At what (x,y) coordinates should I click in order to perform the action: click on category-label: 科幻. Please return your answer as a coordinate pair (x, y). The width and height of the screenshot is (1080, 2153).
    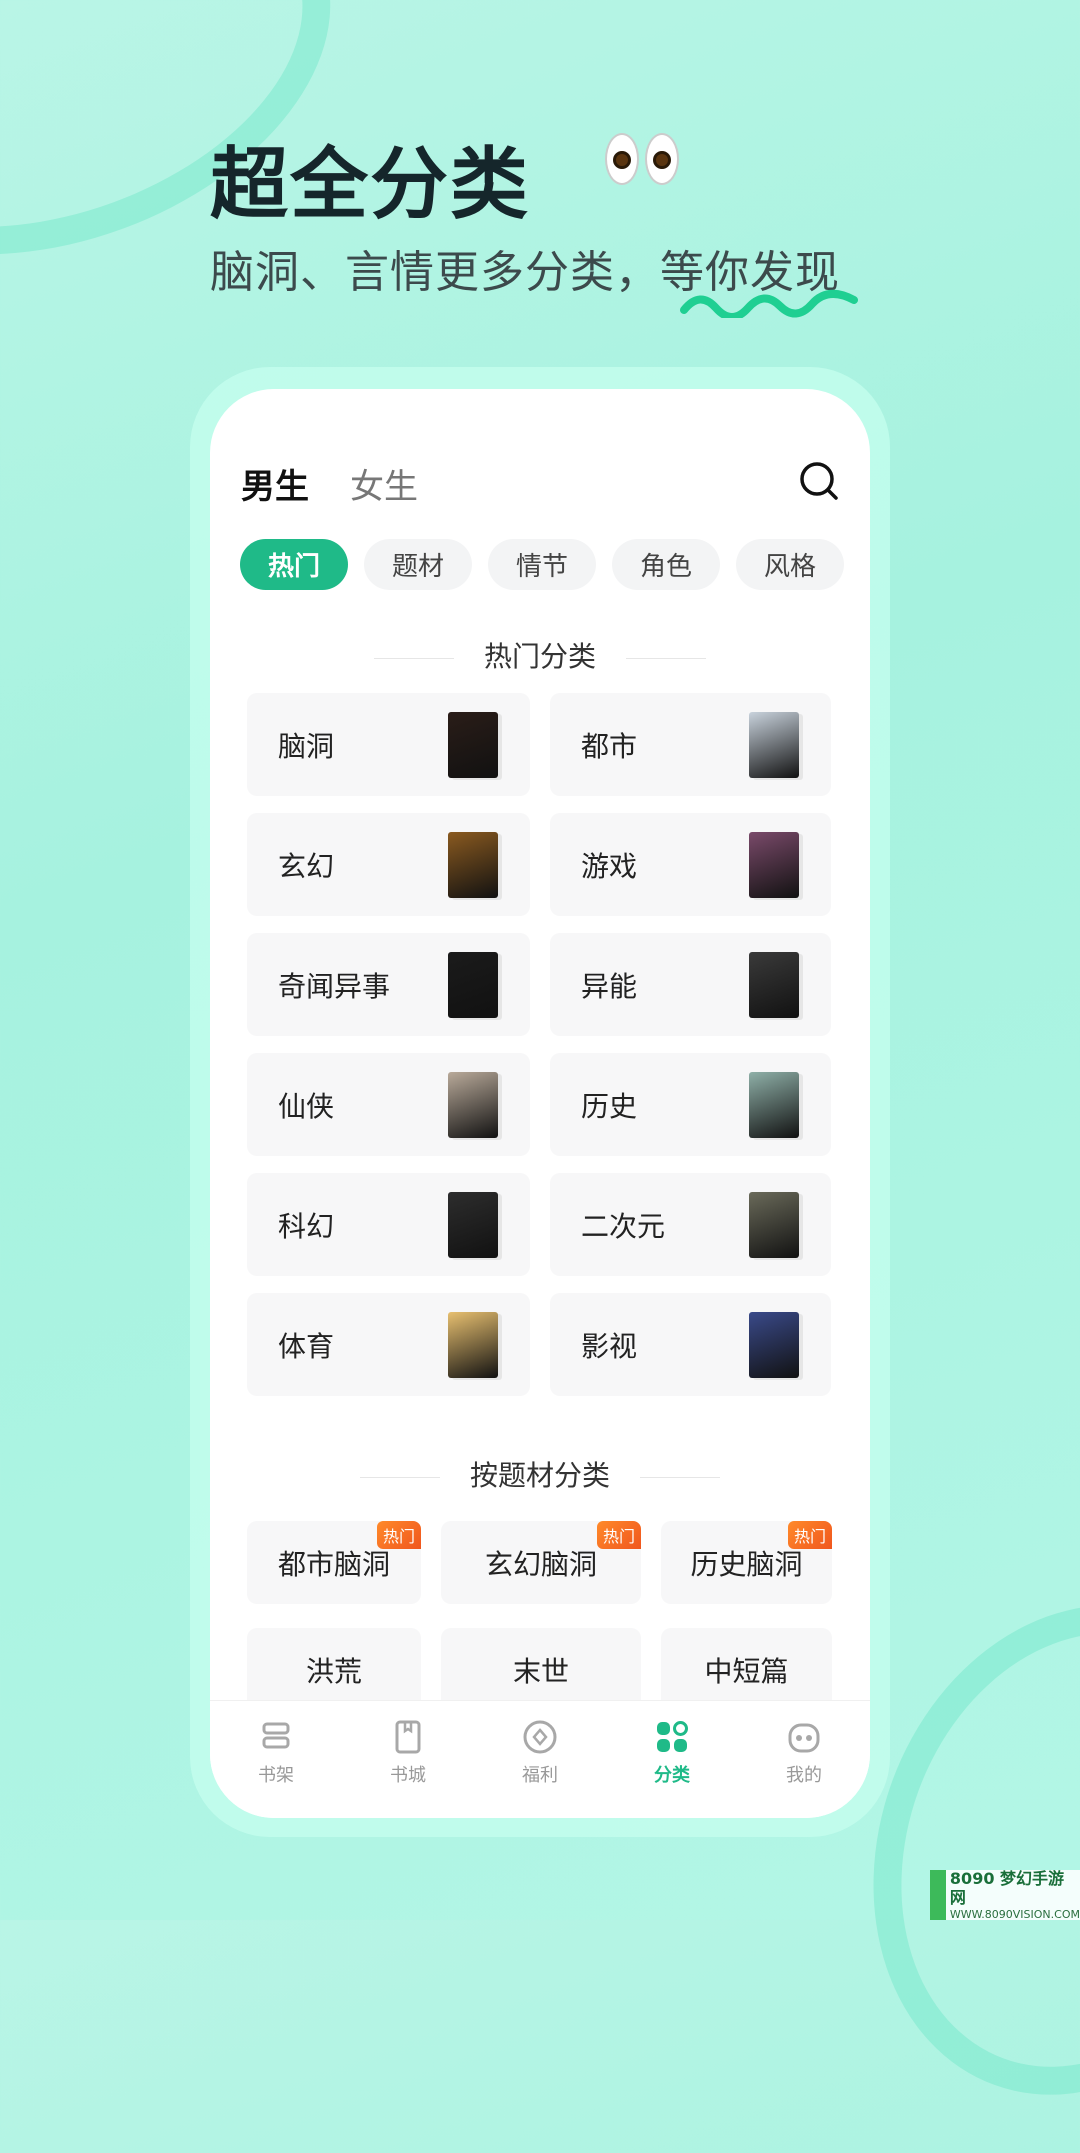
    Looking at the image, I should click on (306, 1226).